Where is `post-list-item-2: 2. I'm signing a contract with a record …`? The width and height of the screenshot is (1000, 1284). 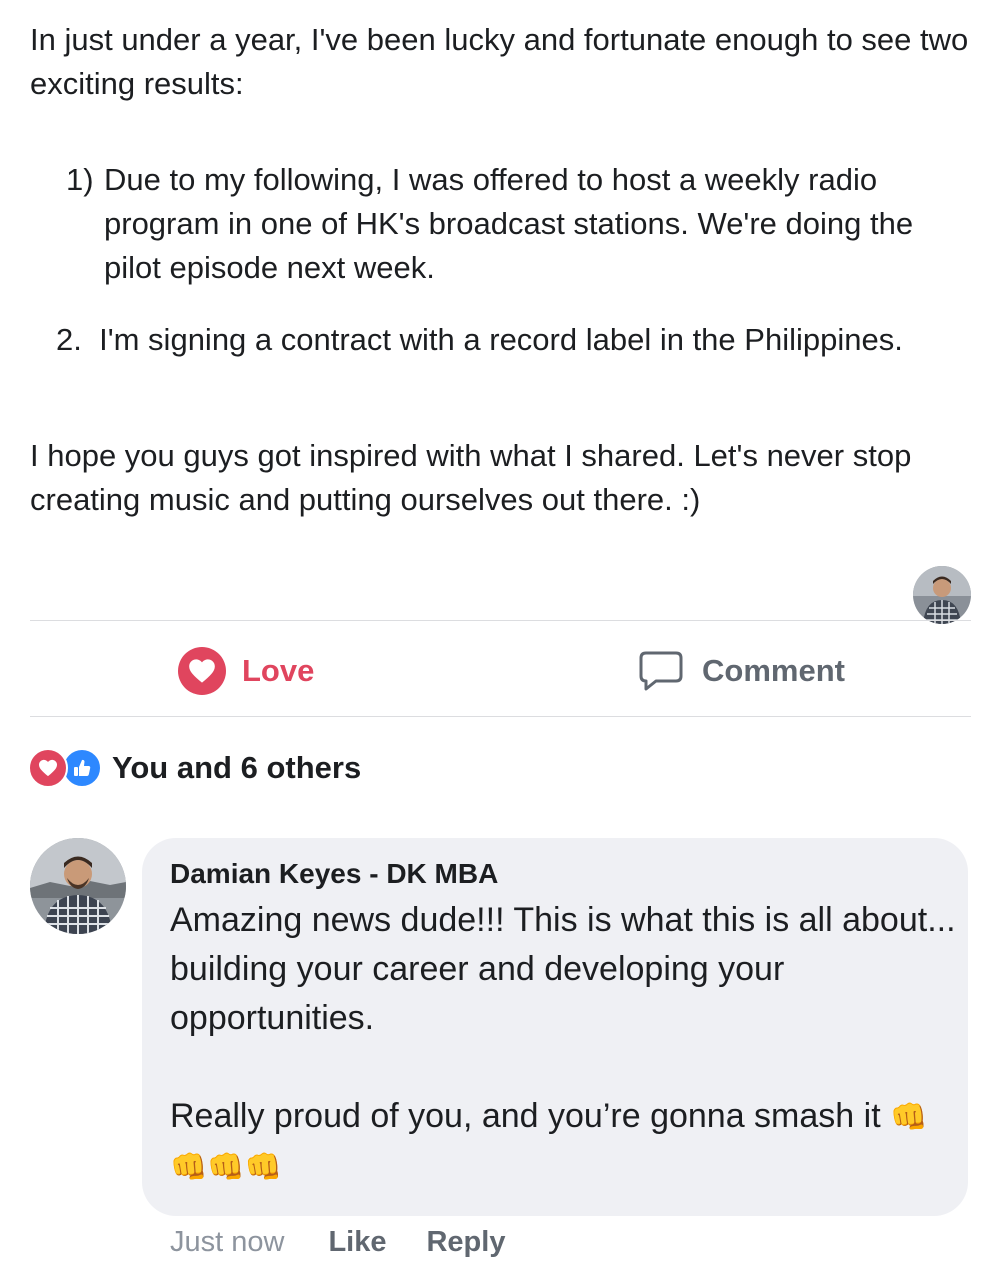 post-list-item-2: 2. I'm signing a contract with a record … is located at coordinates (502, 340).